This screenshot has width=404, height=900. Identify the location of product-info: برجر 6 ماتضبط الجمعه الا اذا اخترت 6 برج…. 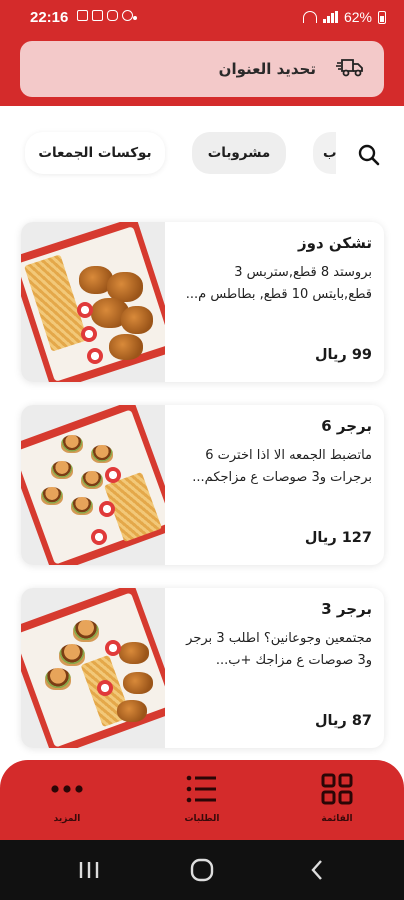
(272, 485).